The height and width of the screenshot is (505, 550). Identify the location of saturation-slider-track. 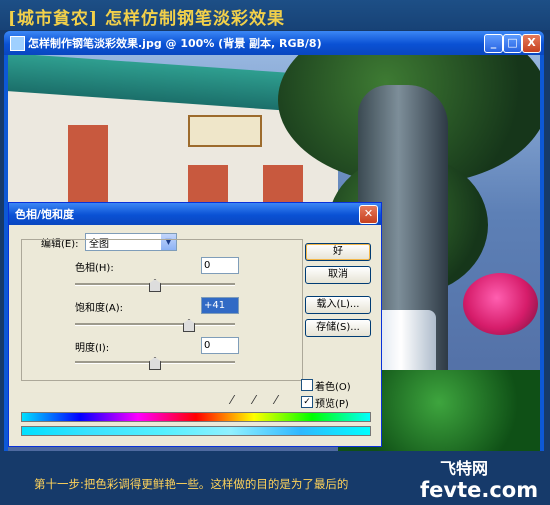
(155, 324).